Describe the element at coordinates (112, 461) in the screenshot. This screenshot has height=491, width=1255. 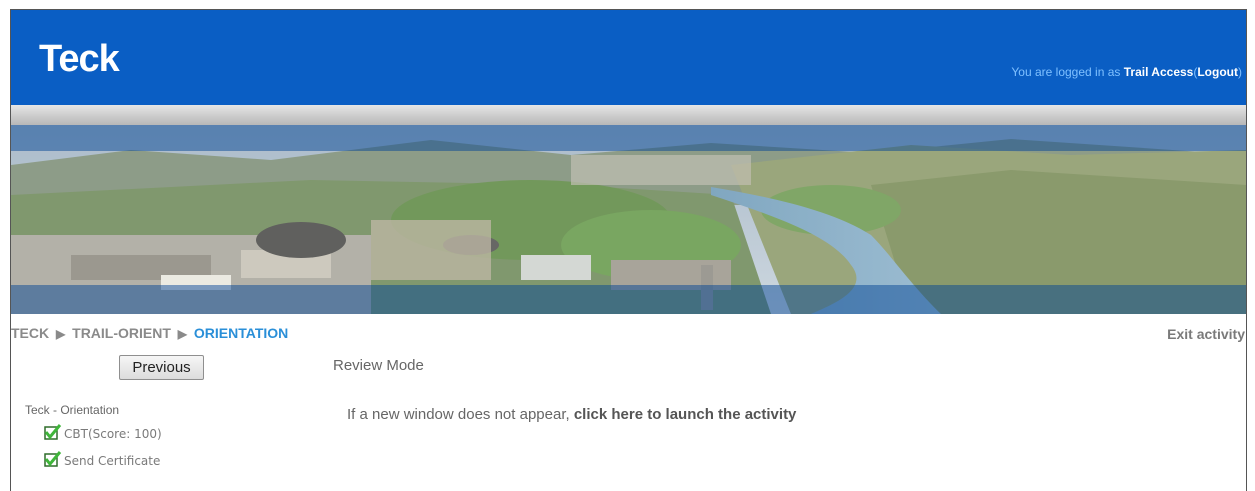
I see `toc-item-label: Send Certificate` at that location.